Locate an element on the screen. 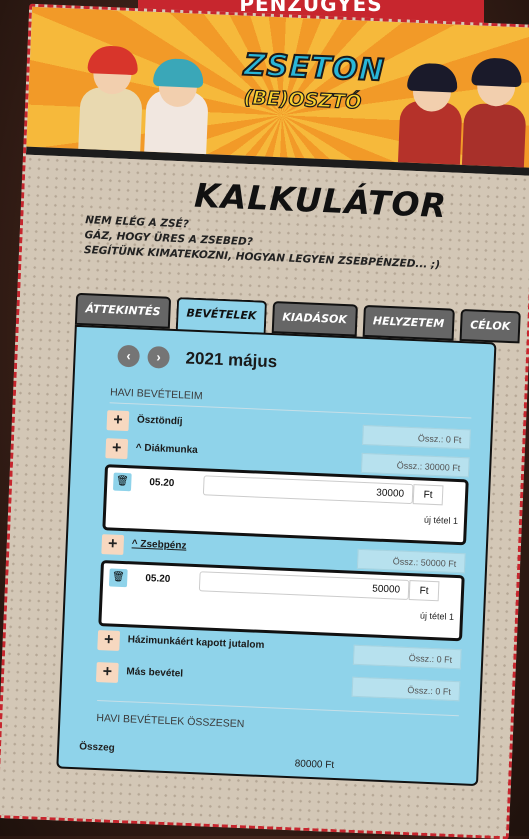  income-label: Ösztöndíj is located at coordinates (159, 421).